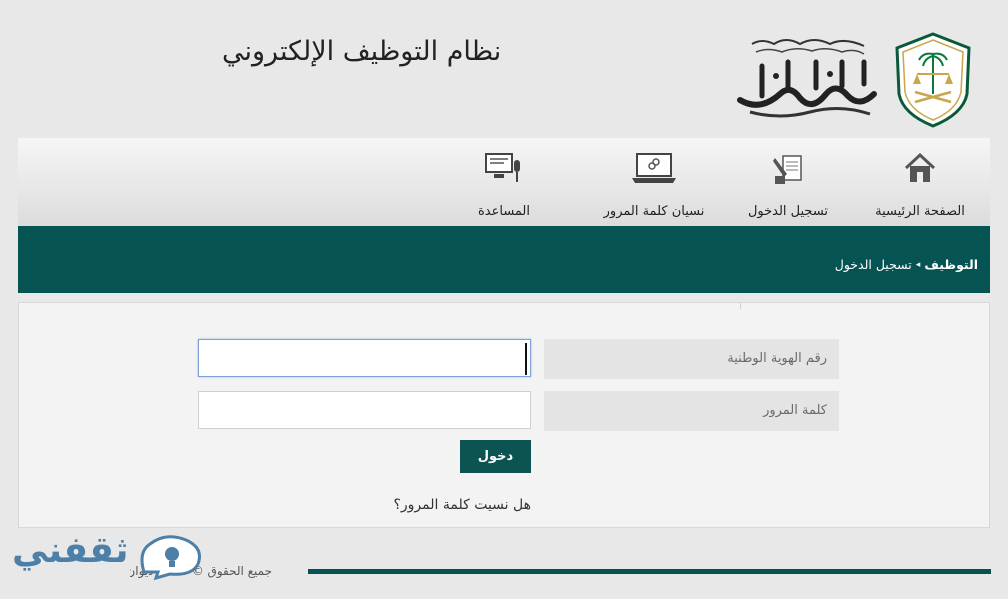 Image resolution: width=1008 pixels, height=599 pixels. I want to click on lightbulb-bubble-icon, so click(170, 557).